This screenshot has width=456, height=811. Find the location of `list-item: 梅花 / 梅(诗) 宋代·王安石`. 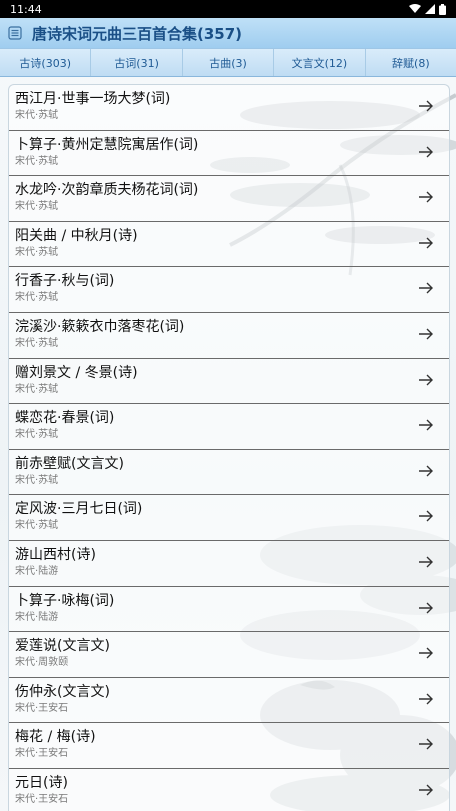

list-item: 梅花 / 梅(诗) 宋代·王安石 is located at coordinates (229, 746).